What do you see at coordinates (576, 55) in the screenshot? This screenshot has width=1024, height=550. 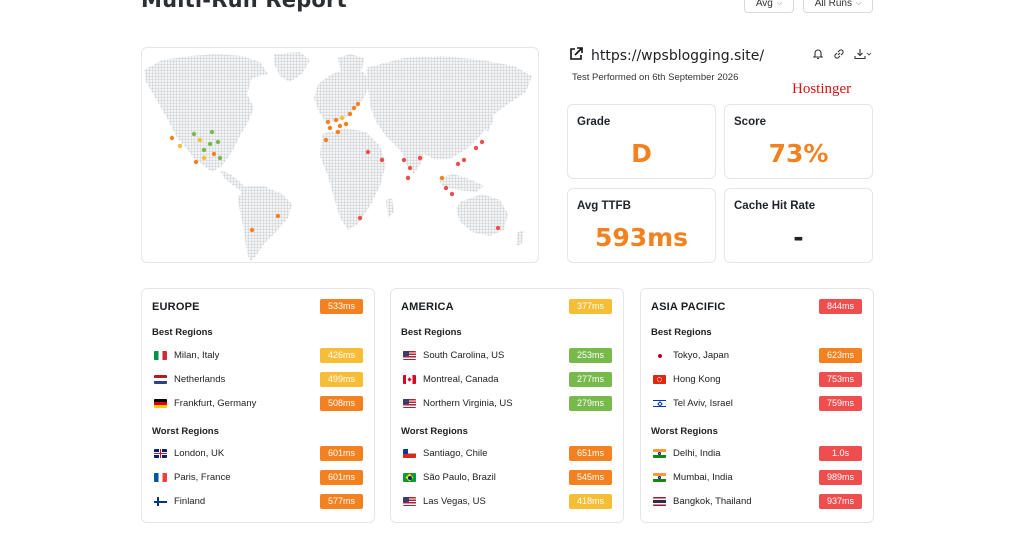 I see `external-link-icon` at bounding box center [576, 55].